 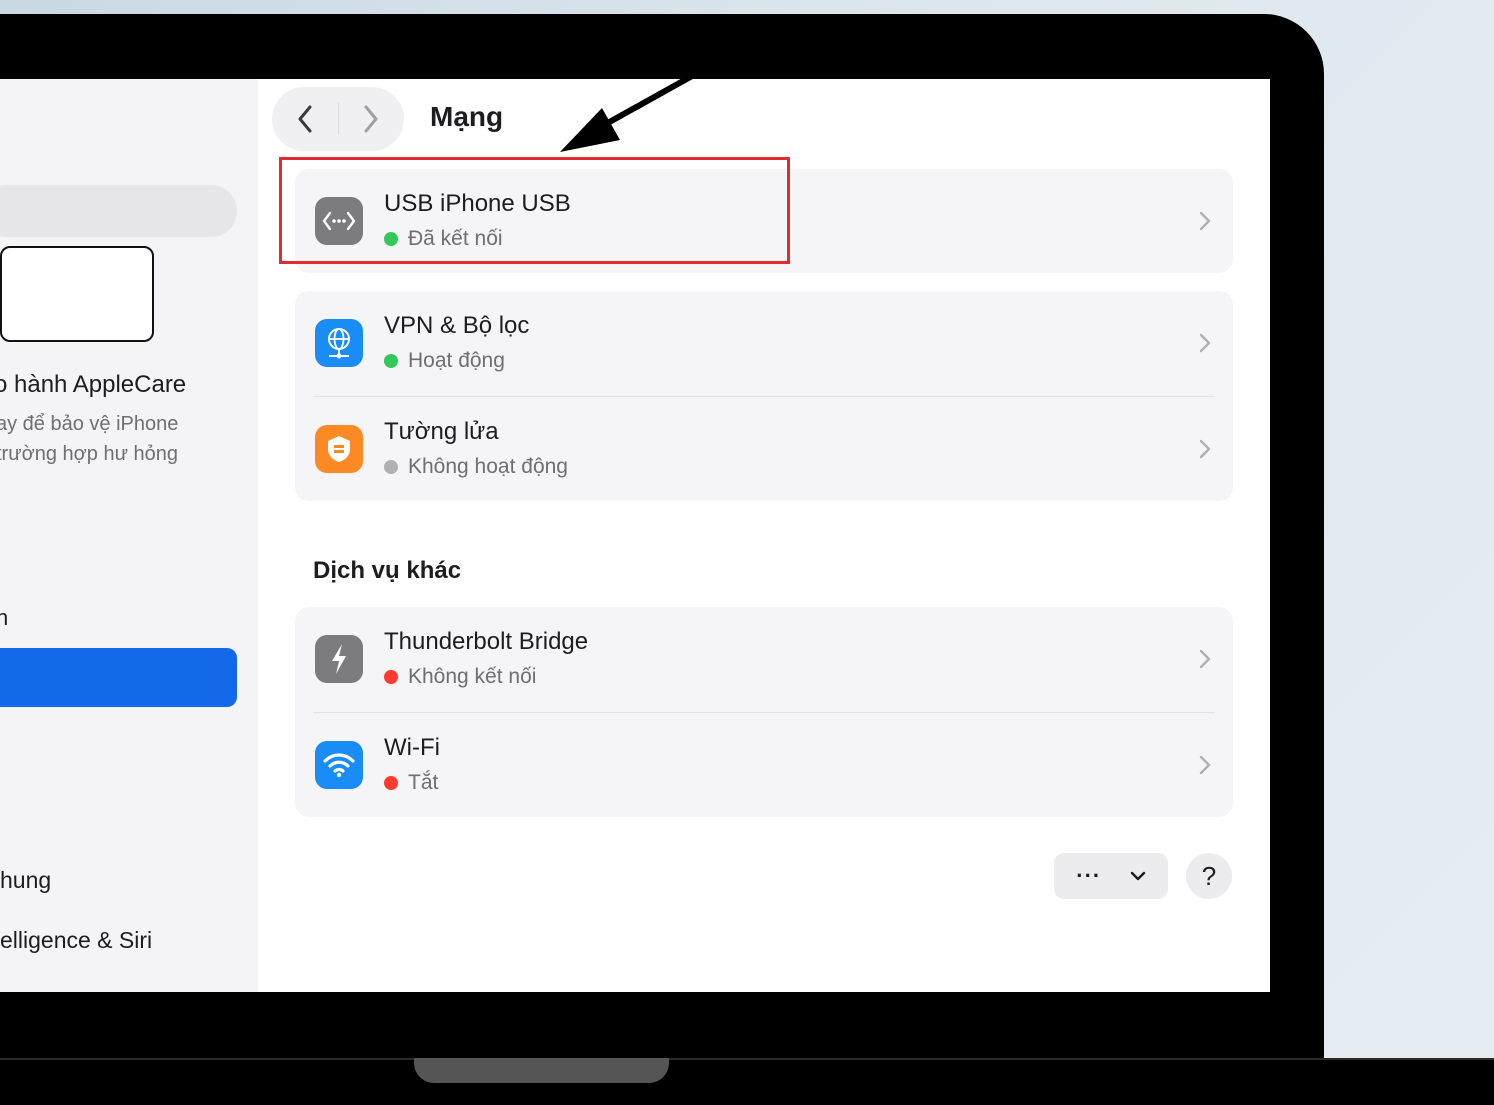 What do you see at coordinates (457, 325) in the screenshot?
I see `row-title: VPN & Bộ lọc` at bounding box center [457, 325].